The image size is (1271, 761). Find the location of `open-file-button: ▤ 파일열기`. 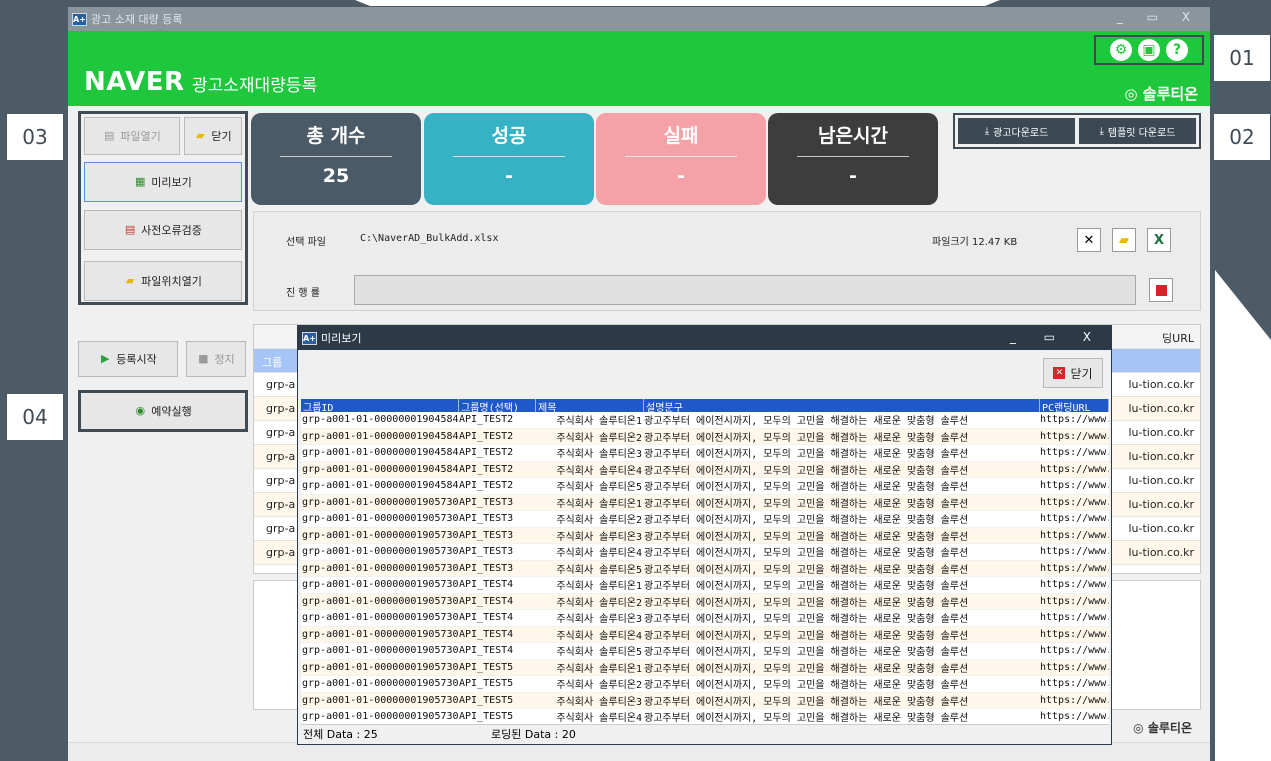

open-file-button: ▤ 파일열기 is located at coordinates (132, 136).